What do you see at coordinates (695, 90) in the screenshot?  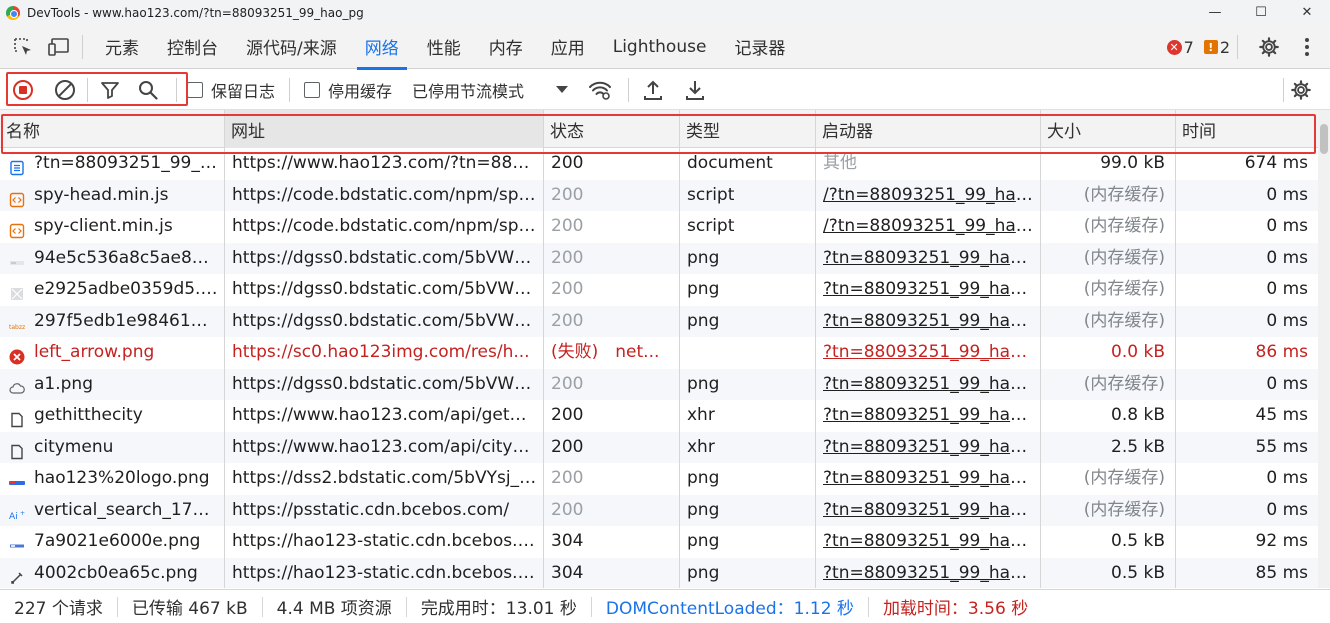 I see `export-har-icon` at bounding box center [695, 90].